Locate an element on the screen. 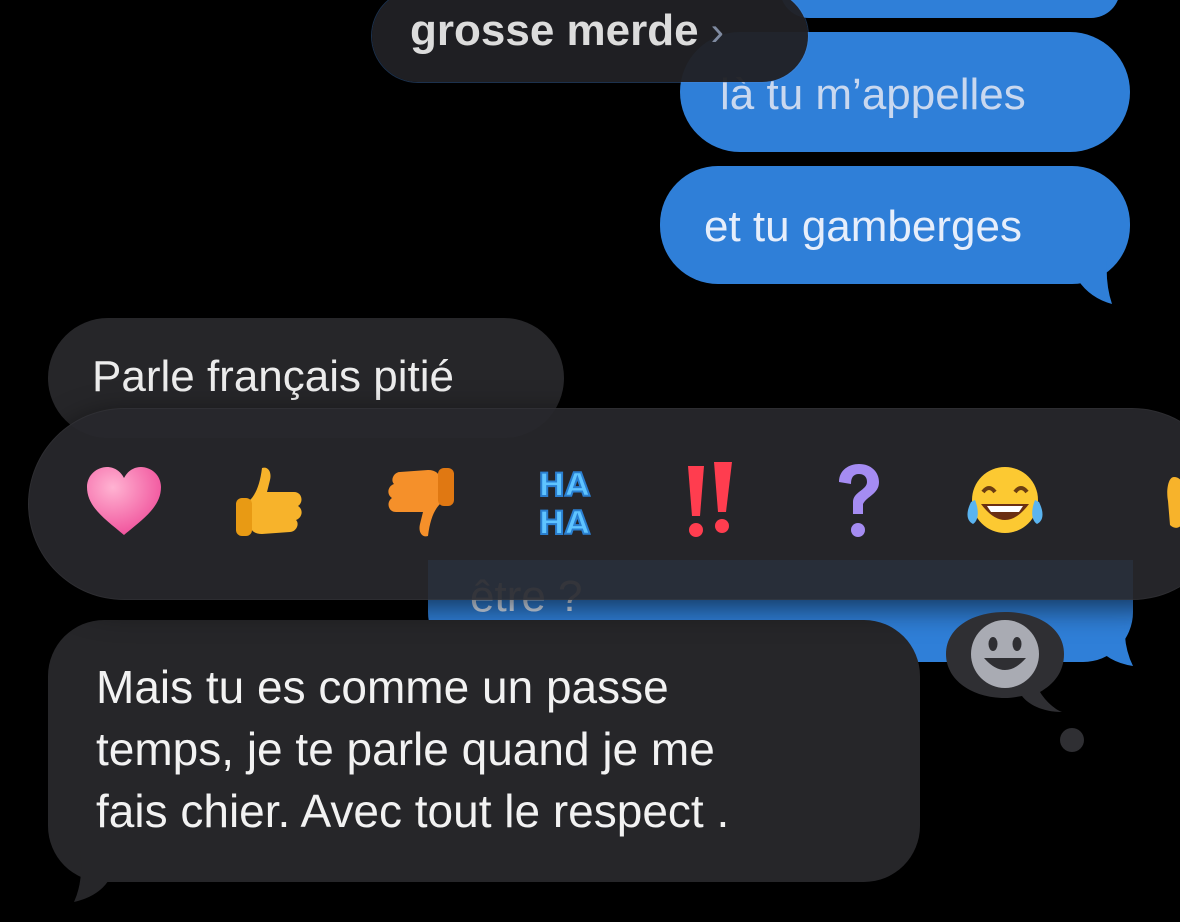 This screenshot has width=1180, height=922. reaction-haha-button: HA HA is located at coordinates (564, 502).